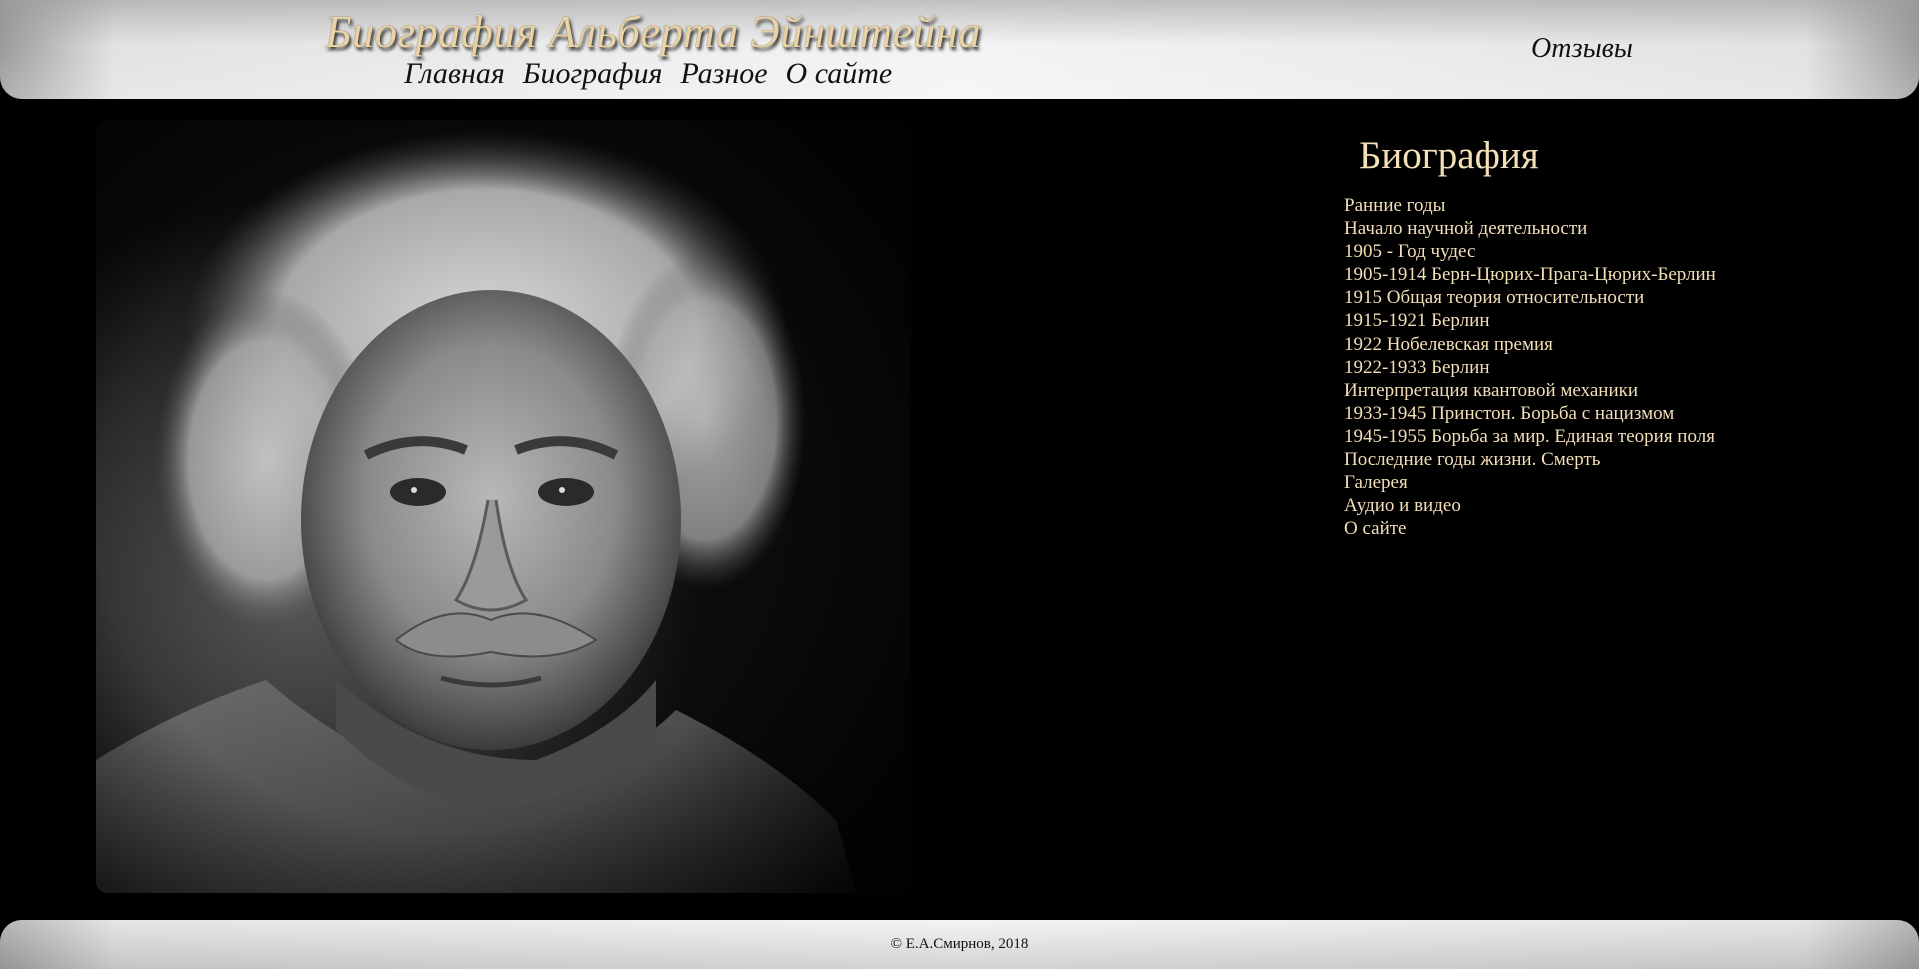 The width and height of the screenshot is (1919, 969). What do you see at coordinates (1530, 482) in the screenshot?
I see `menu-item-gallery: Галерея` at bounding box center [1530, 482].